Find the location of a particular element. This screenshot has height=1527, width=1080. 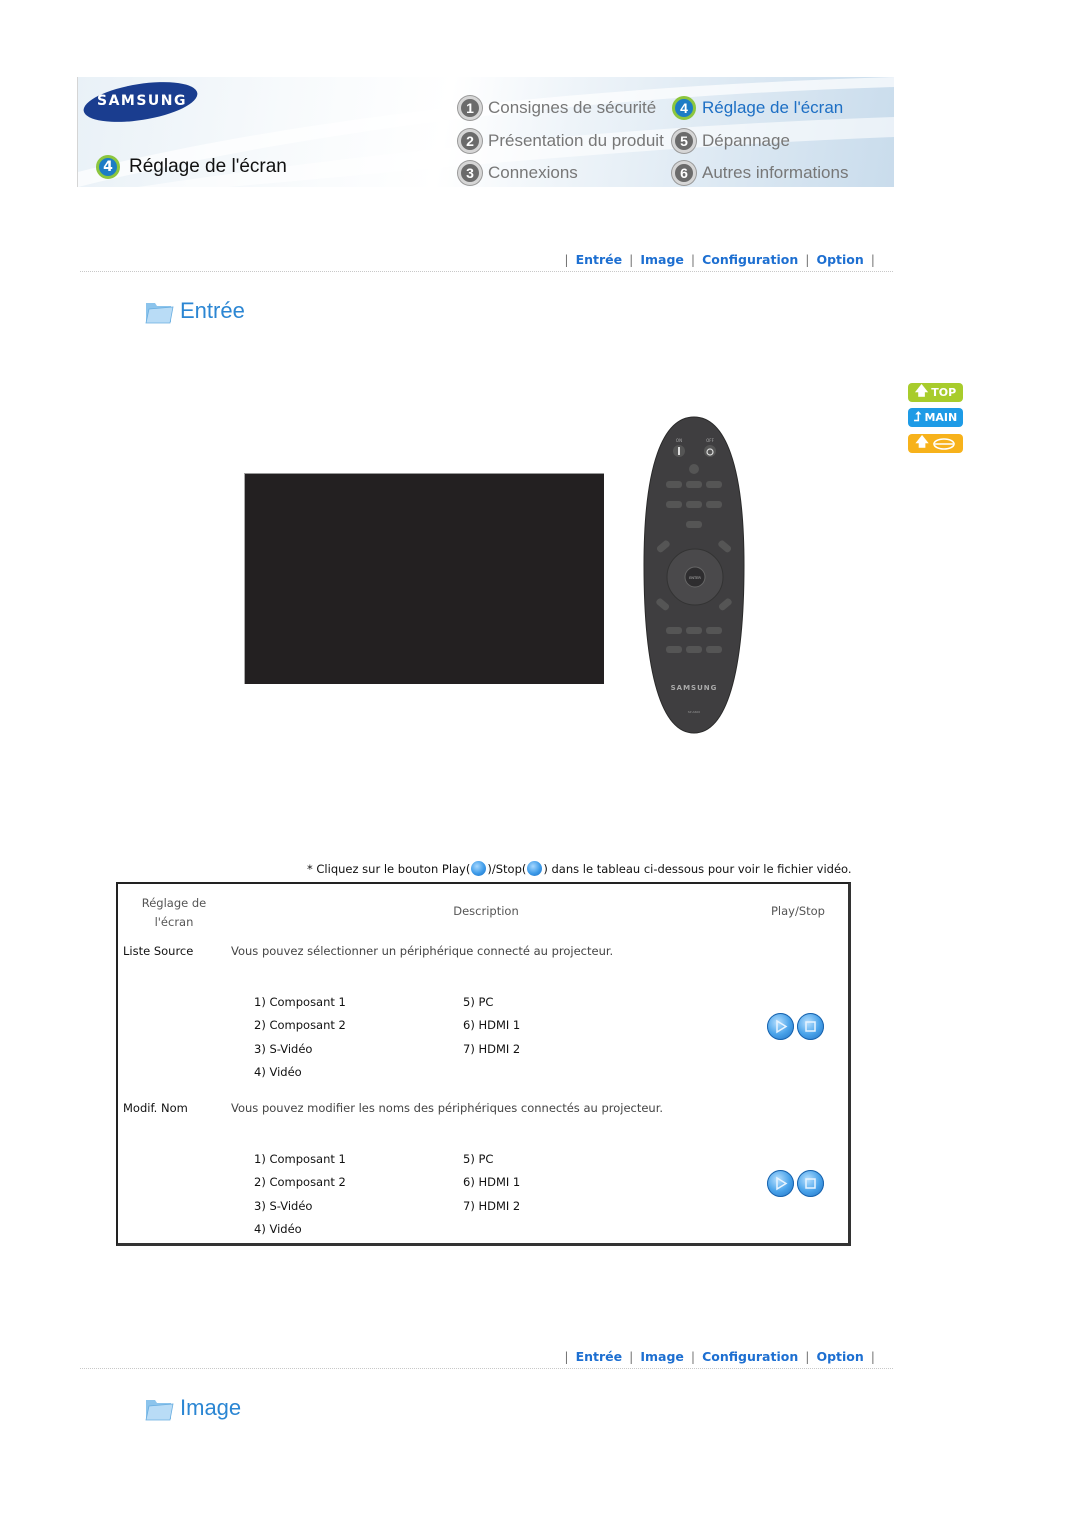

current-section-title: 4 Réglage de l'écran is located at coordinates (191, 167).